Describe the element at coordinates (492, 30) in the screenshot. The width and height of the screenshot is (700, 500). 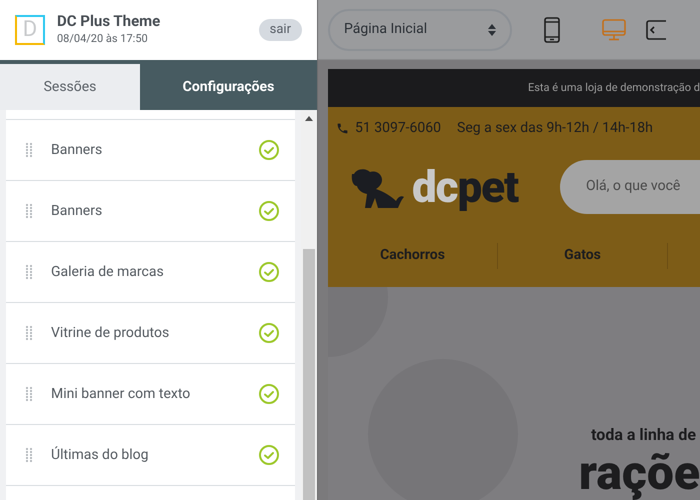
I see `sort-caret-icon` at that location.